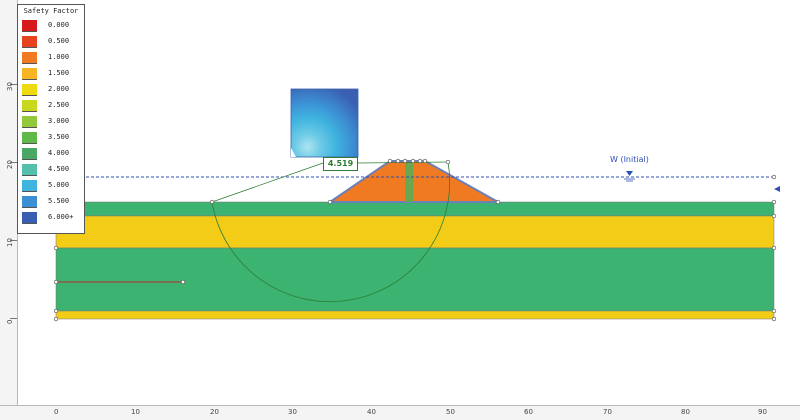 This screenshot has height=420, width=800. I want to click on legend-label: 0.500, so click(59, 41).